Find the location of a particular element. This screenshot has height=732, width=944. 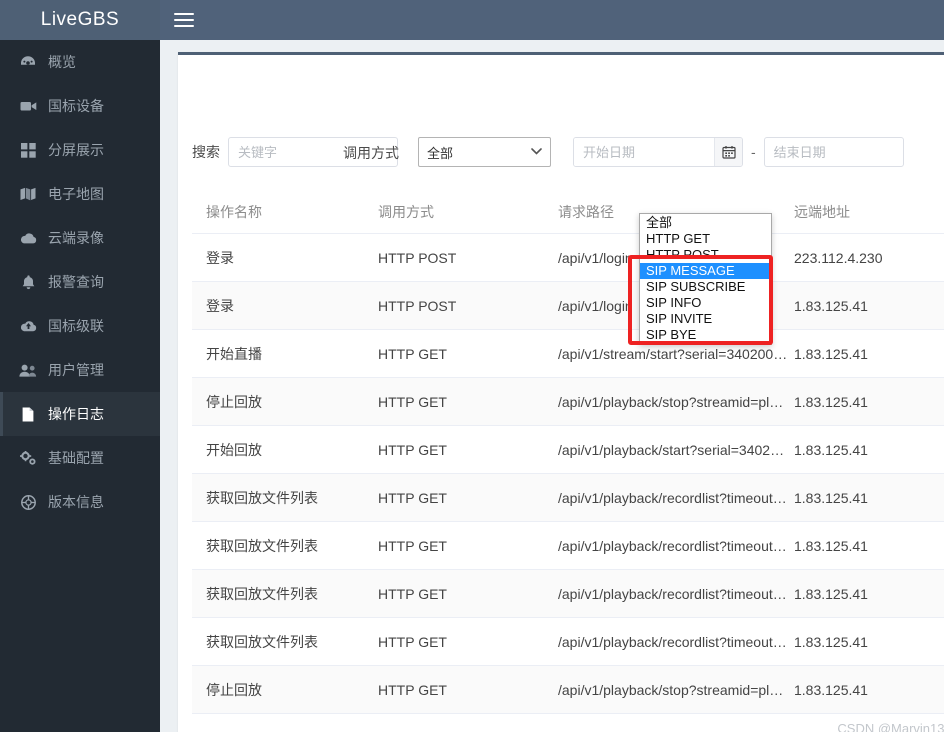

sidebar-item-label: 国标设备 is located at coordinates (76, 106).